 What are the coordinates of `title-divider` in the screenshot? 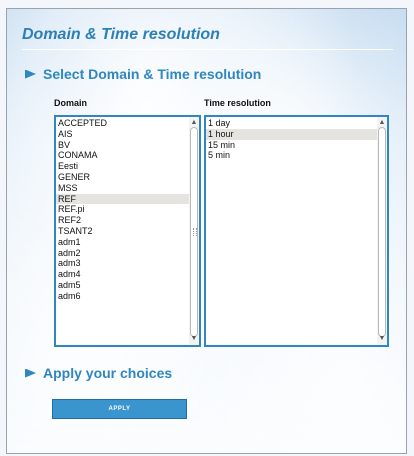 It's located at (207, 49).